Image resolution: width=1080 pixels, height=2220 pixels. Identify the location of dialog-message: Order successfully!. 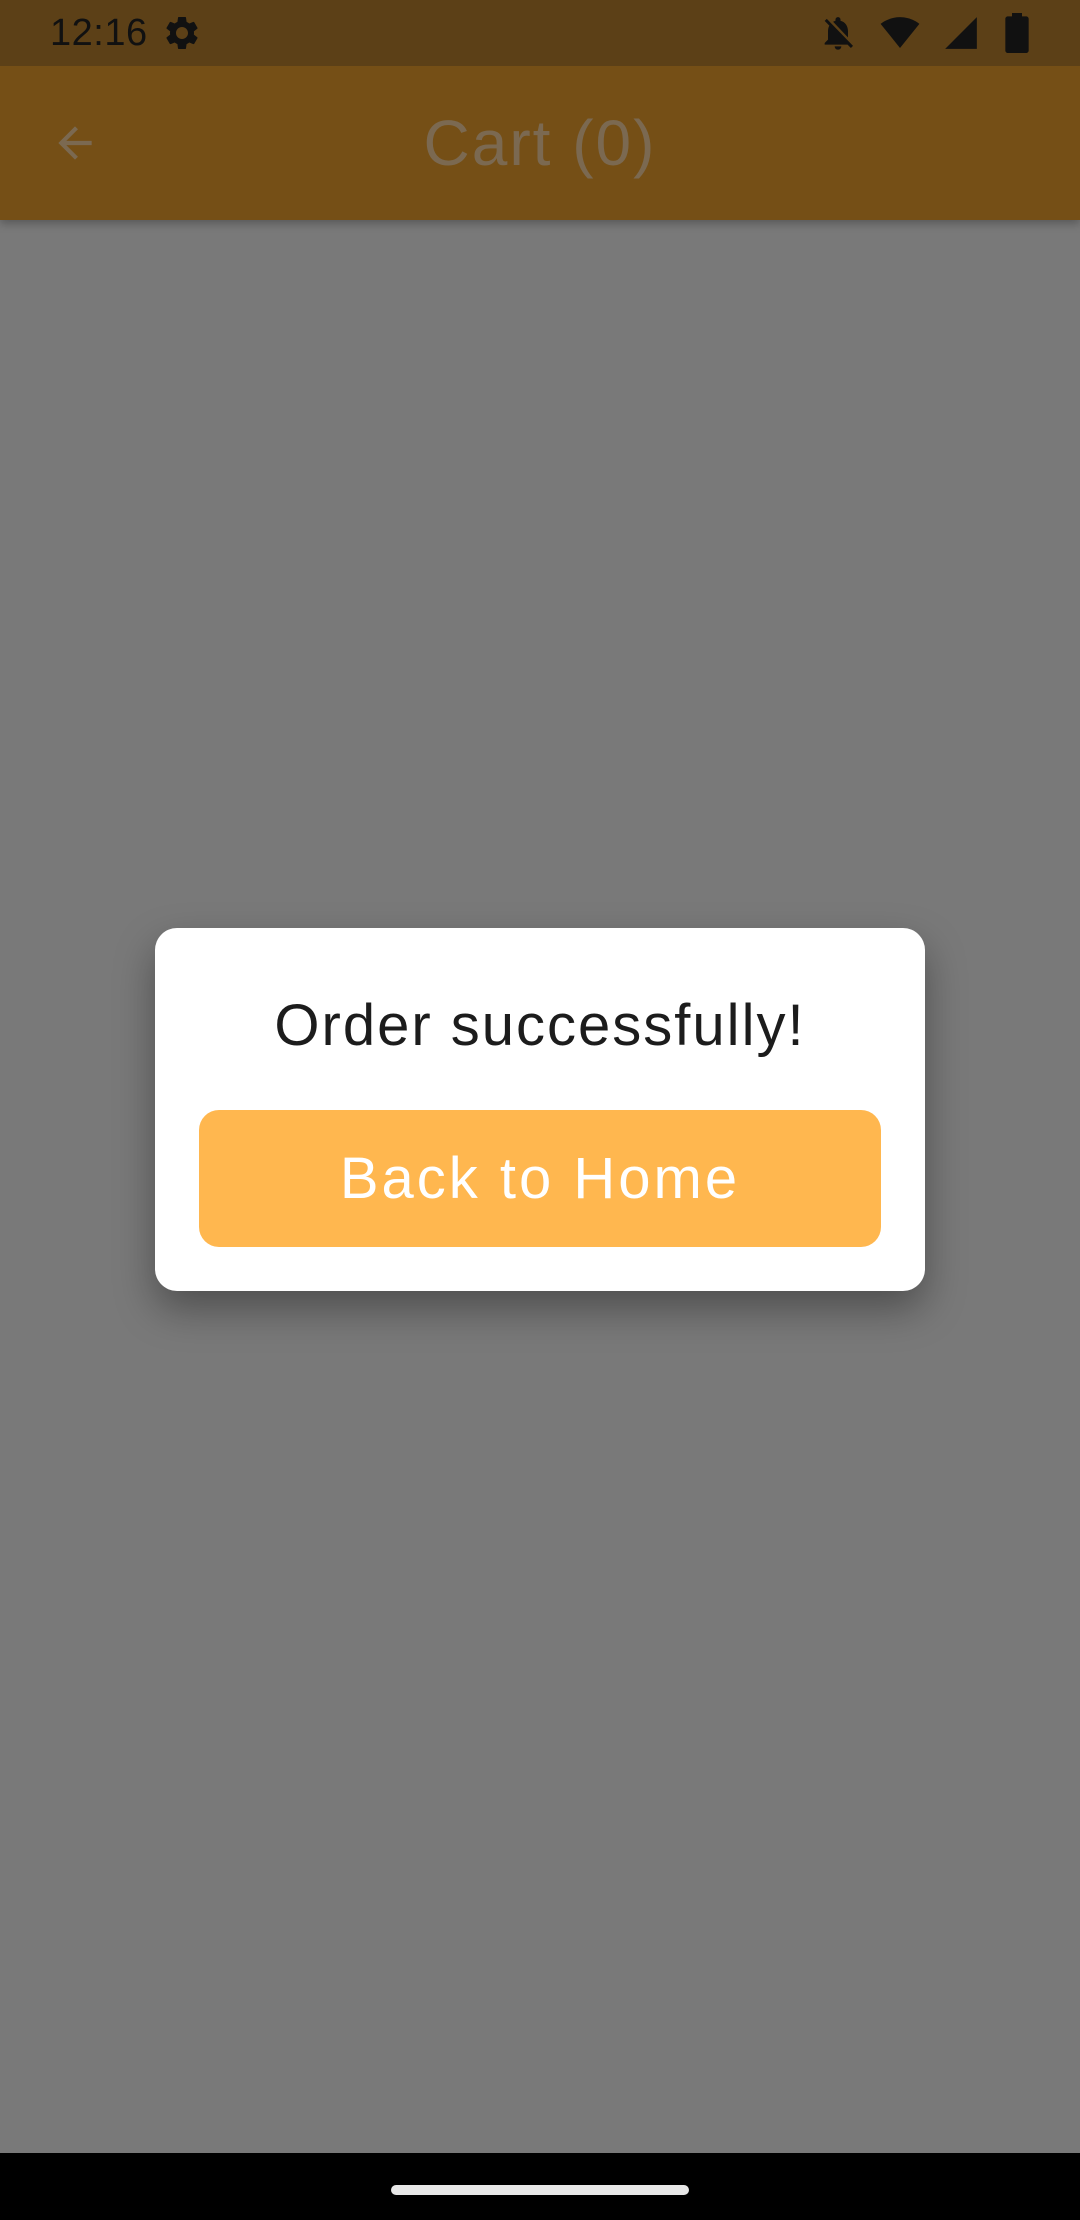
(540, 1025).